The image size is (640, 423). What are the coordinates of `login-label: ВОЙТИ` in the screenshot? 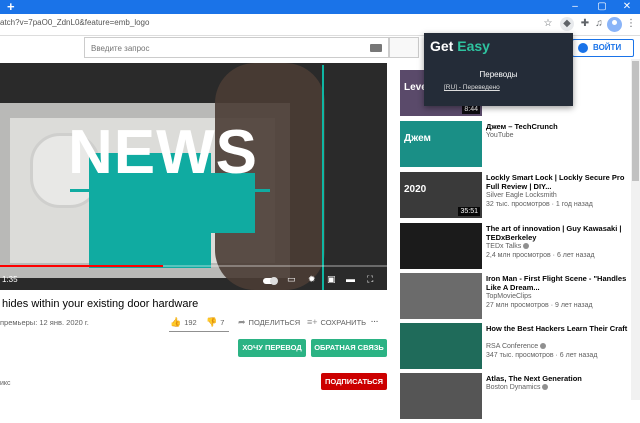 It's located at (607, 47).